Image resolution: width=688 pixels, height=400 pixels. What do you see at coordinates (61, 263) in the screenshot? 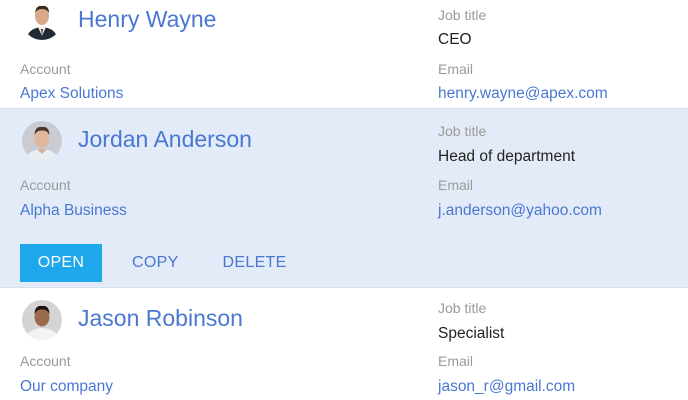
I see `open-button: OPEN` at bounding box center [61, 263].